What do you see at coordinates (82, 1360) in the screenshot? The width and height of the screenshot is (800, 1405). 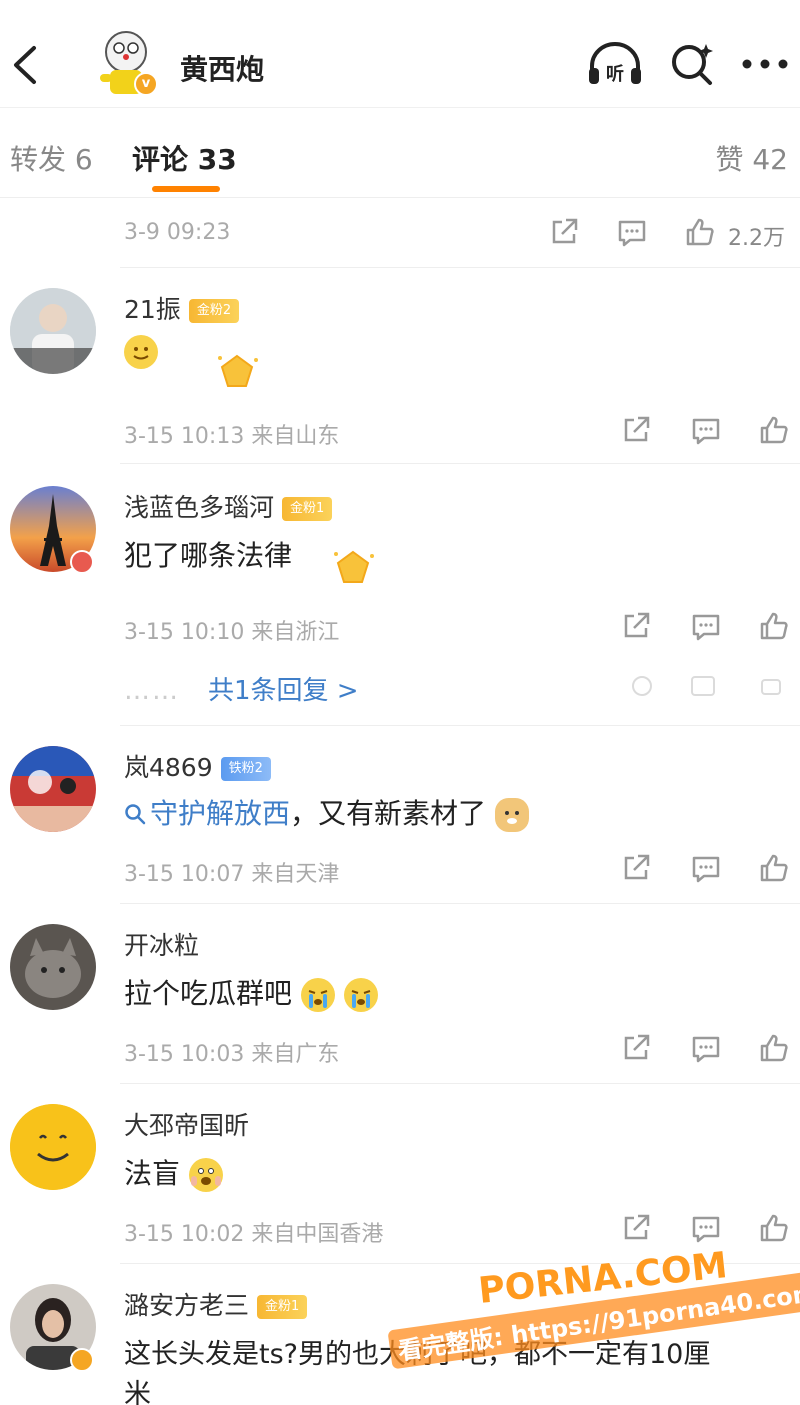 I see `verified-badge-icon` at bounding box center [82, 1360].